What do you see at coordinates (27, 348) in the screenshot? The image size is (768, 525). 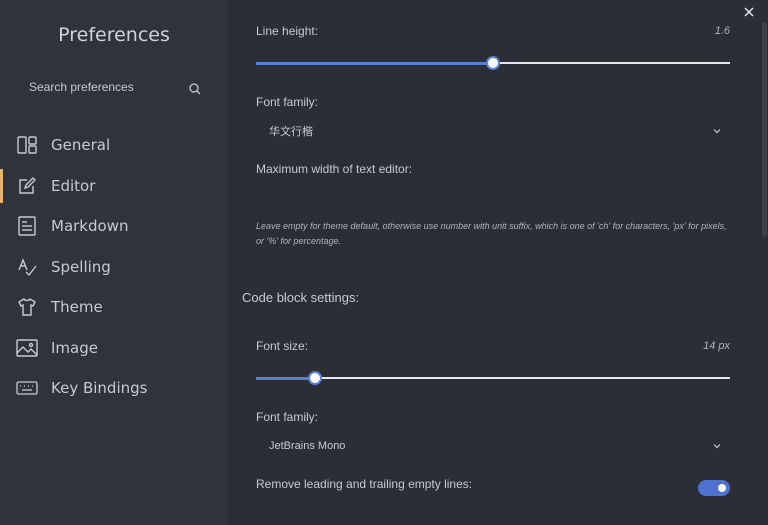 I see `image-icon` at bounding box center [27, 348].